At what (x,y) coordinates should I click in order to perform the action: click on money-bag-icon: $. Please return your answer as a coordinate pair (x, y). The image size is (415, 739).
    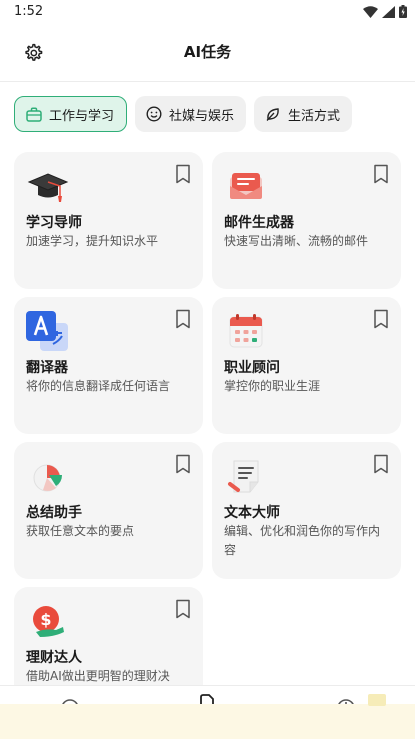
    Looking at the image, I should click on (48, 621).